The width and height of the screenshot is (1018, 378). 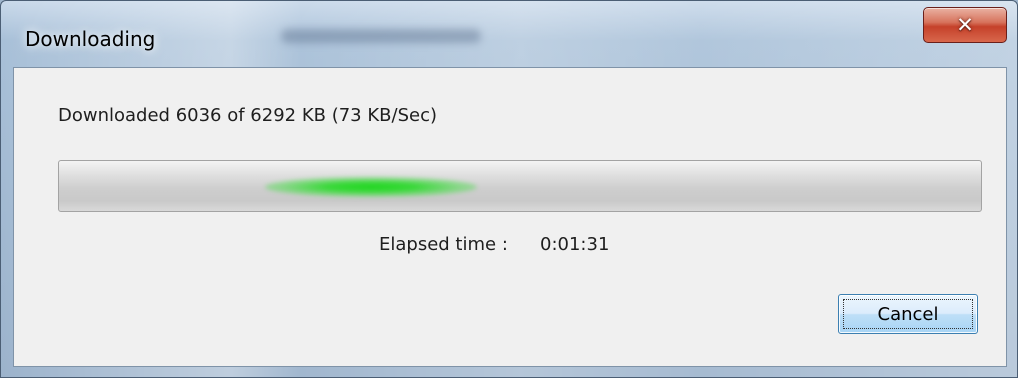 What do you see at coordinates (443, 244) in the screenshot?
I see `elapsed-time-label: Elapsed time :` at bounding box center [443, 244].